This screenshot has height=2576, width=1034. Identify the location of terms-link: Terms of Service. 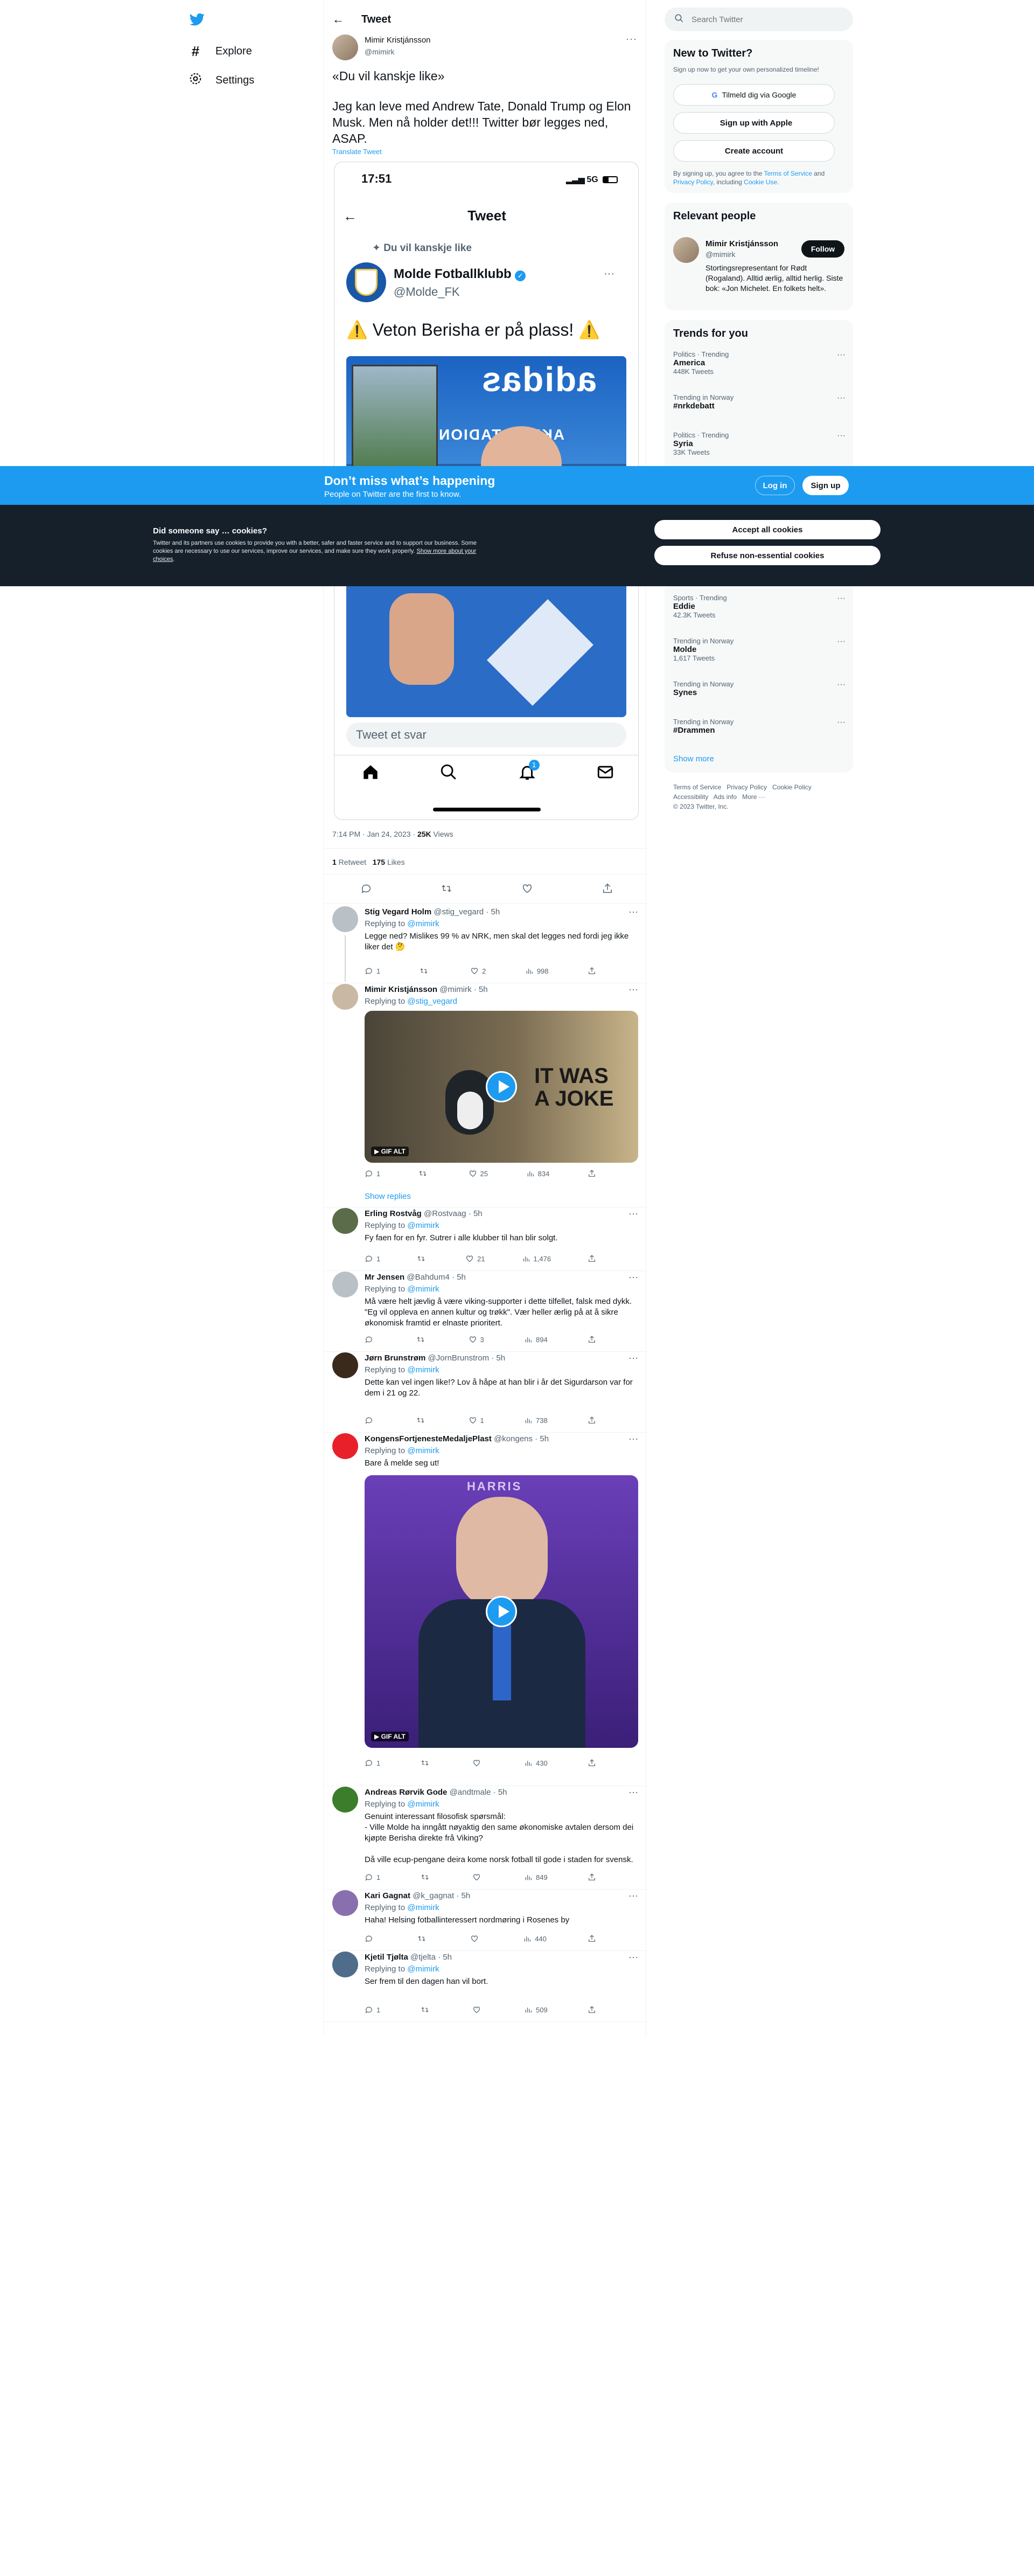
(788, 173).